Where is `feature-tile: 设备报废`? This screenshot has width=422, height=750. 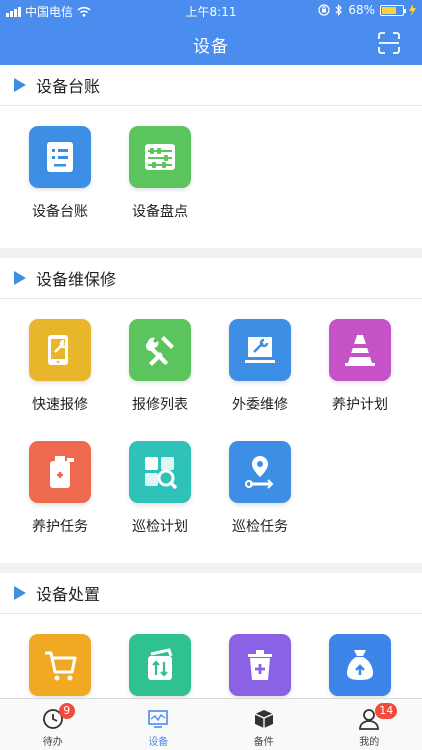
feature-tile: 设备报废 is located at coordinates (260, 666).